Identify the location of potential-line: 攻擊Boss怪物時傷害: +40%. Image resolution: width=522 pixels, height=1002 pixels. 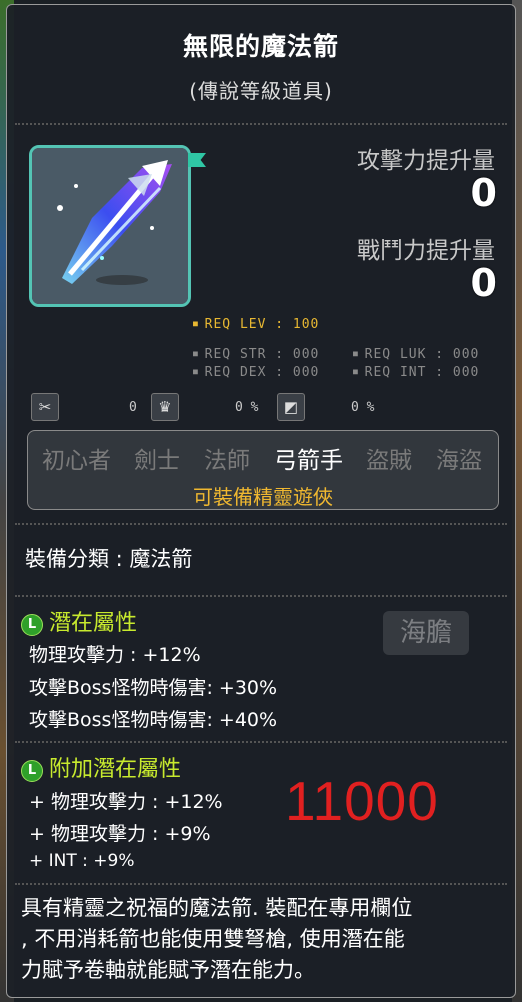
(153, 720).